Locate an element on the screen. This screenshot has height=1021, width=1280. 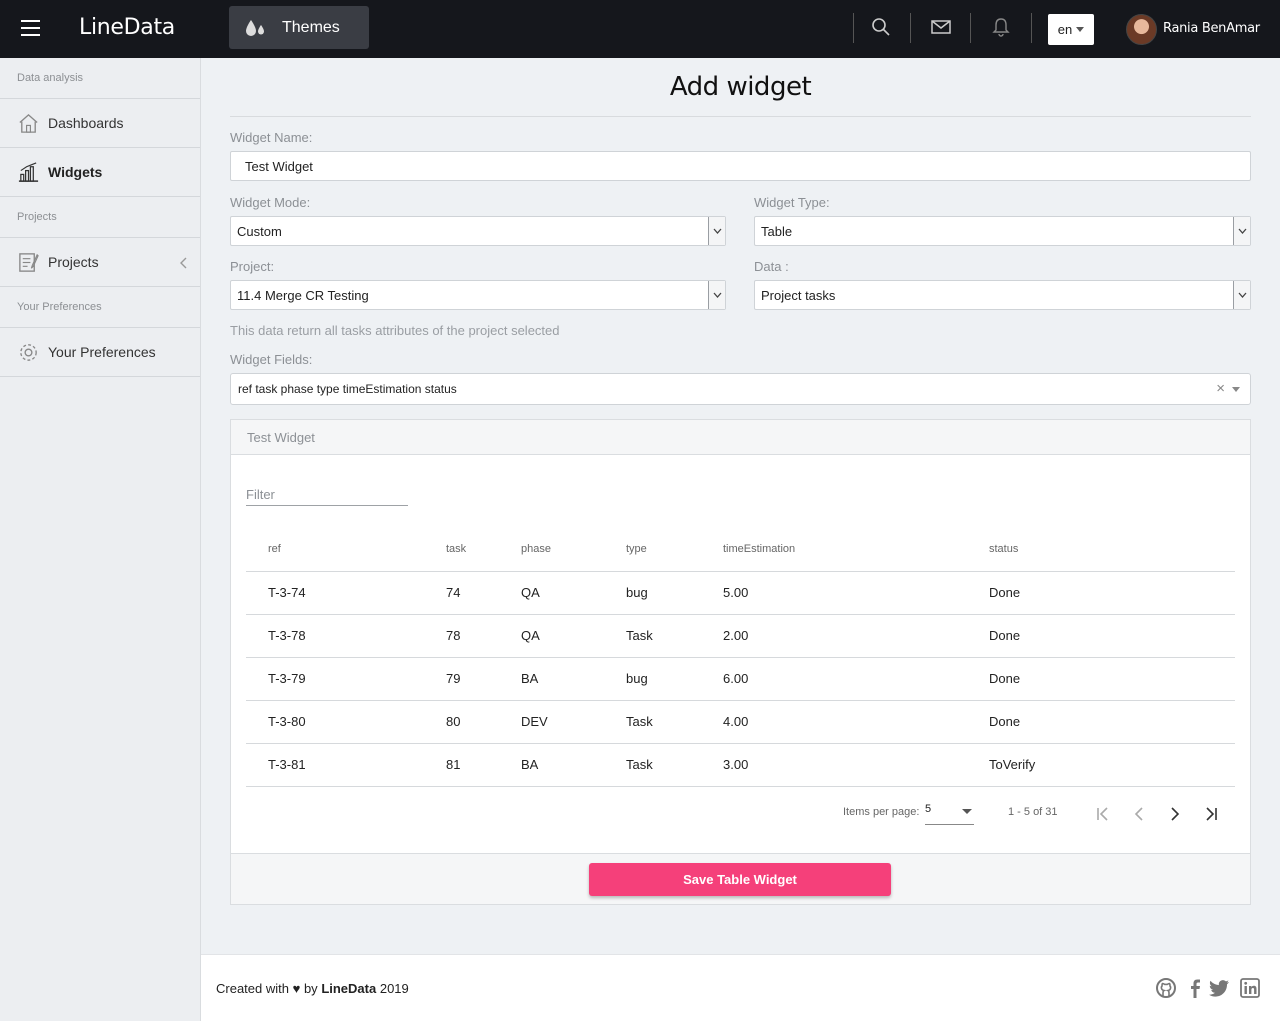
widget-fields-label: Widget Fields: is located at coordinates (271, 359).